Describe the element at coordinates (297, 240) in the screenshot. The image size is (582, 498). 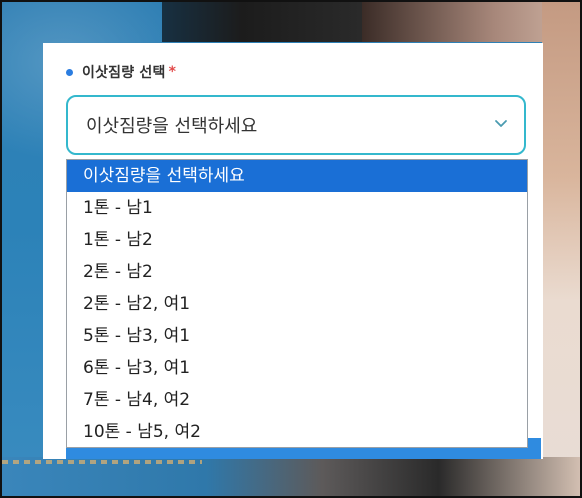
I see `dropdown-option: 1톤 - 남2` at that location.